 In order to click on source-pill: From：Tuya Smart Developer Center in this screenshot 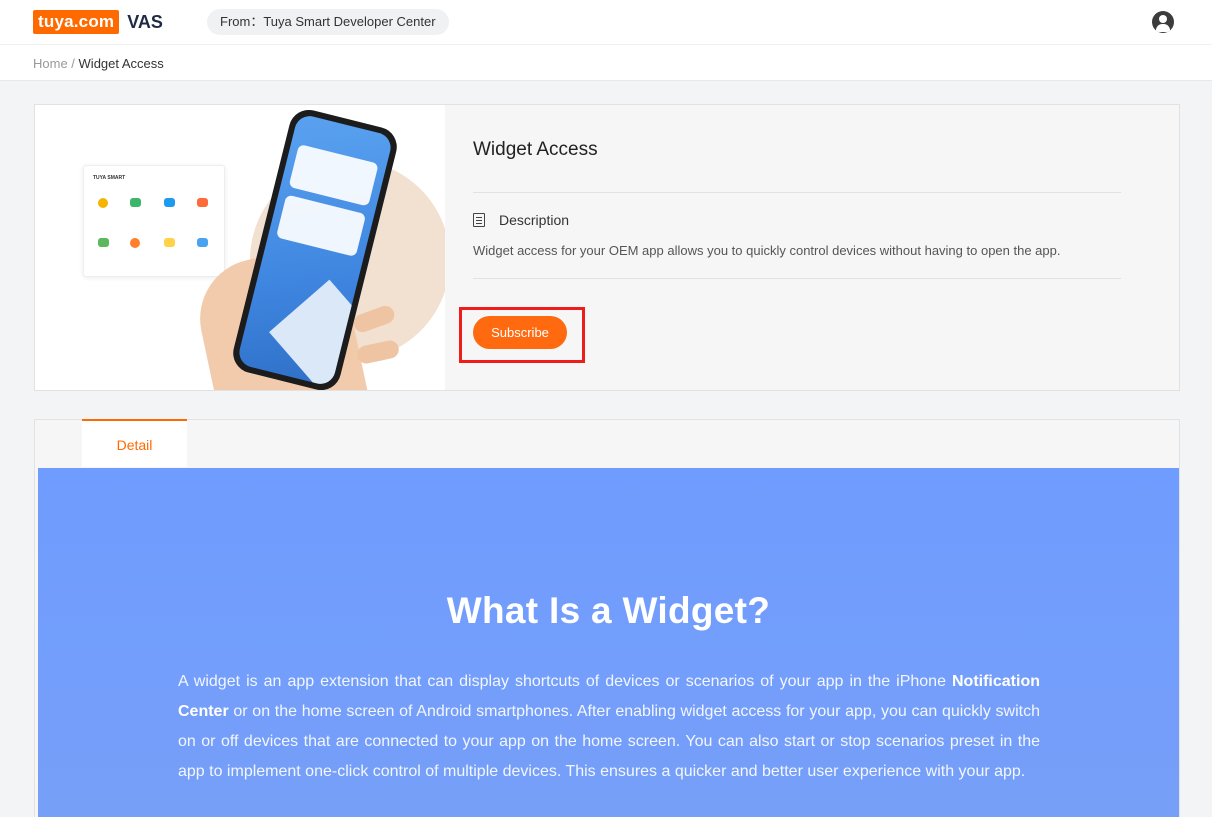, I will do `click(328, 22)`.